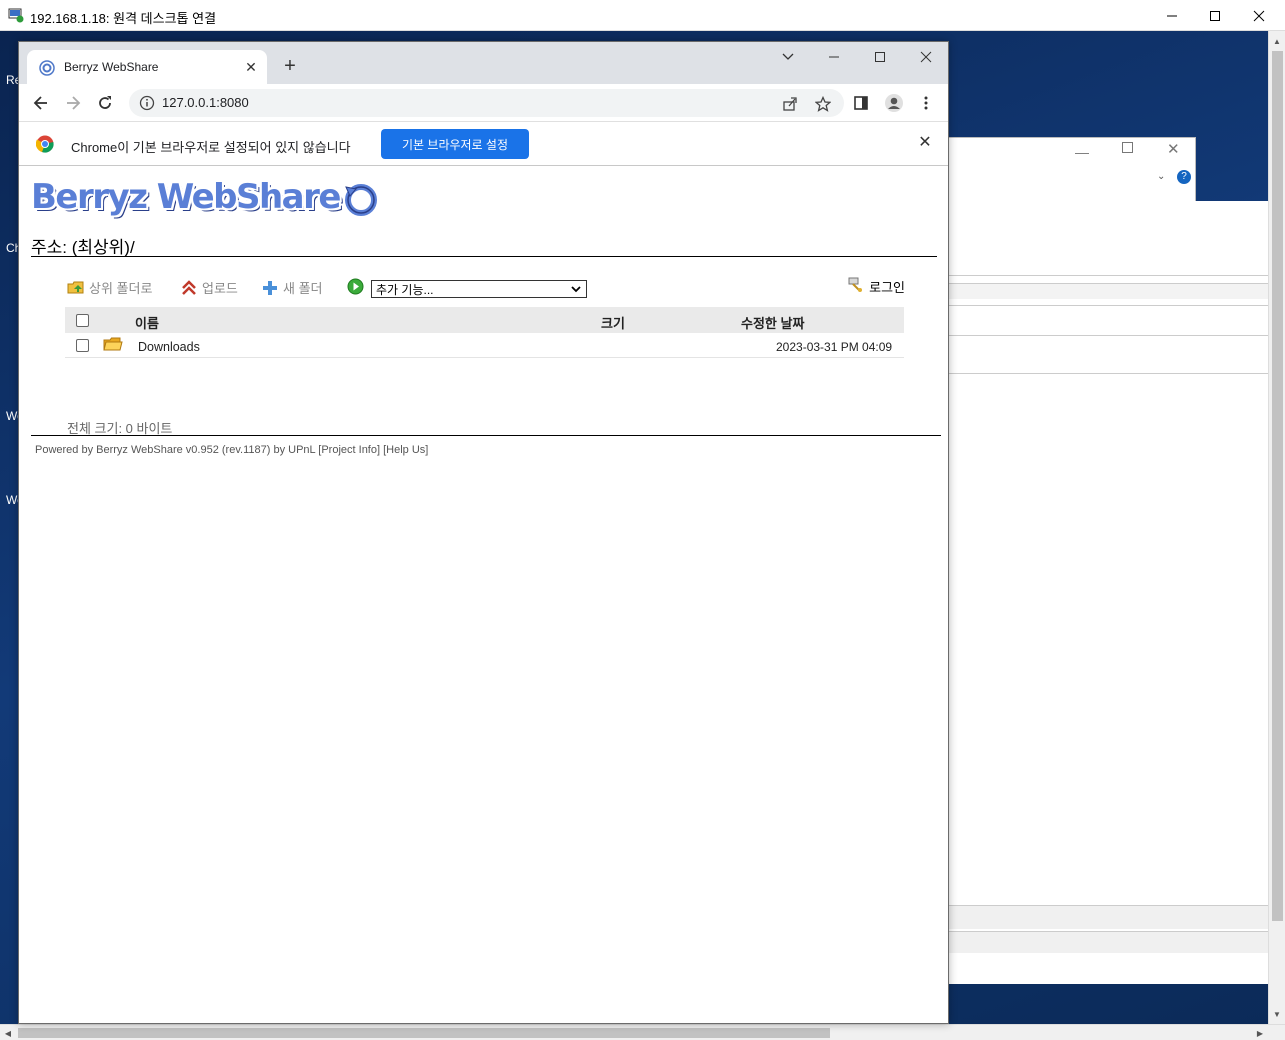 Image resolution: width=1285 pixels, height=1040 pixels. I want to click on horizontal-scroll-thumb, so click(424, 1033).